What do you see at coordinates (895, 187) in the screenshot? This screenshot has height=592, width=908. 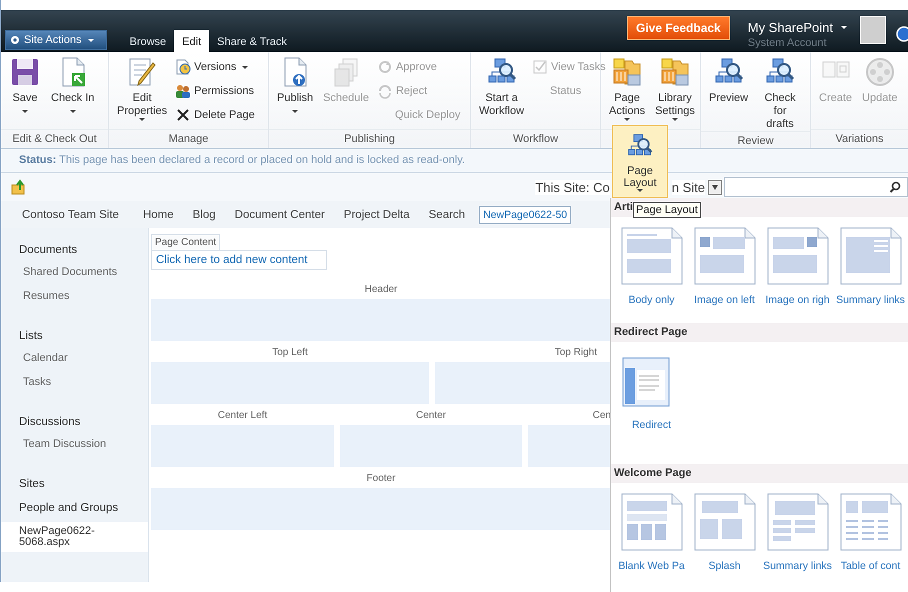 I see `search-icon` at bounding box center [895, 187].